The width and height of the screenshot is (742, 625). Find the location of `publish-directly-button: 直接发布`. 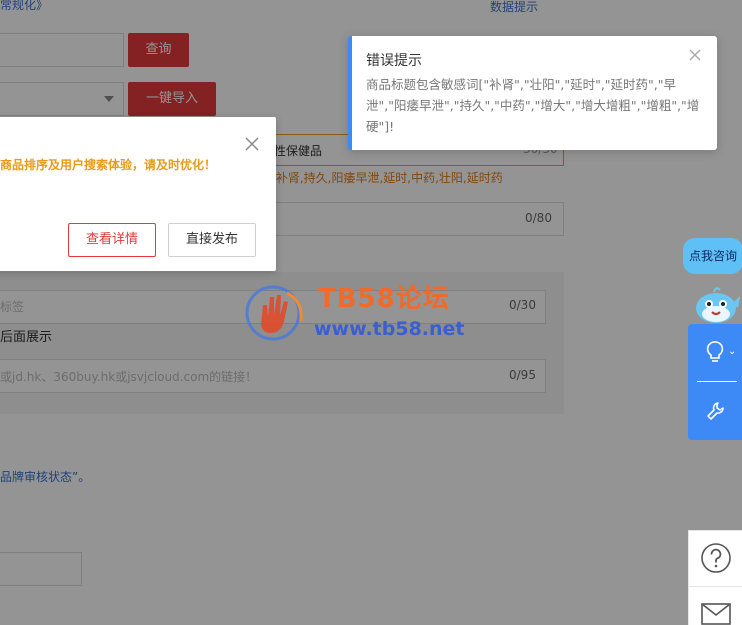

publish-directly-button: 直接发布 is located at coordinates (212, 240).